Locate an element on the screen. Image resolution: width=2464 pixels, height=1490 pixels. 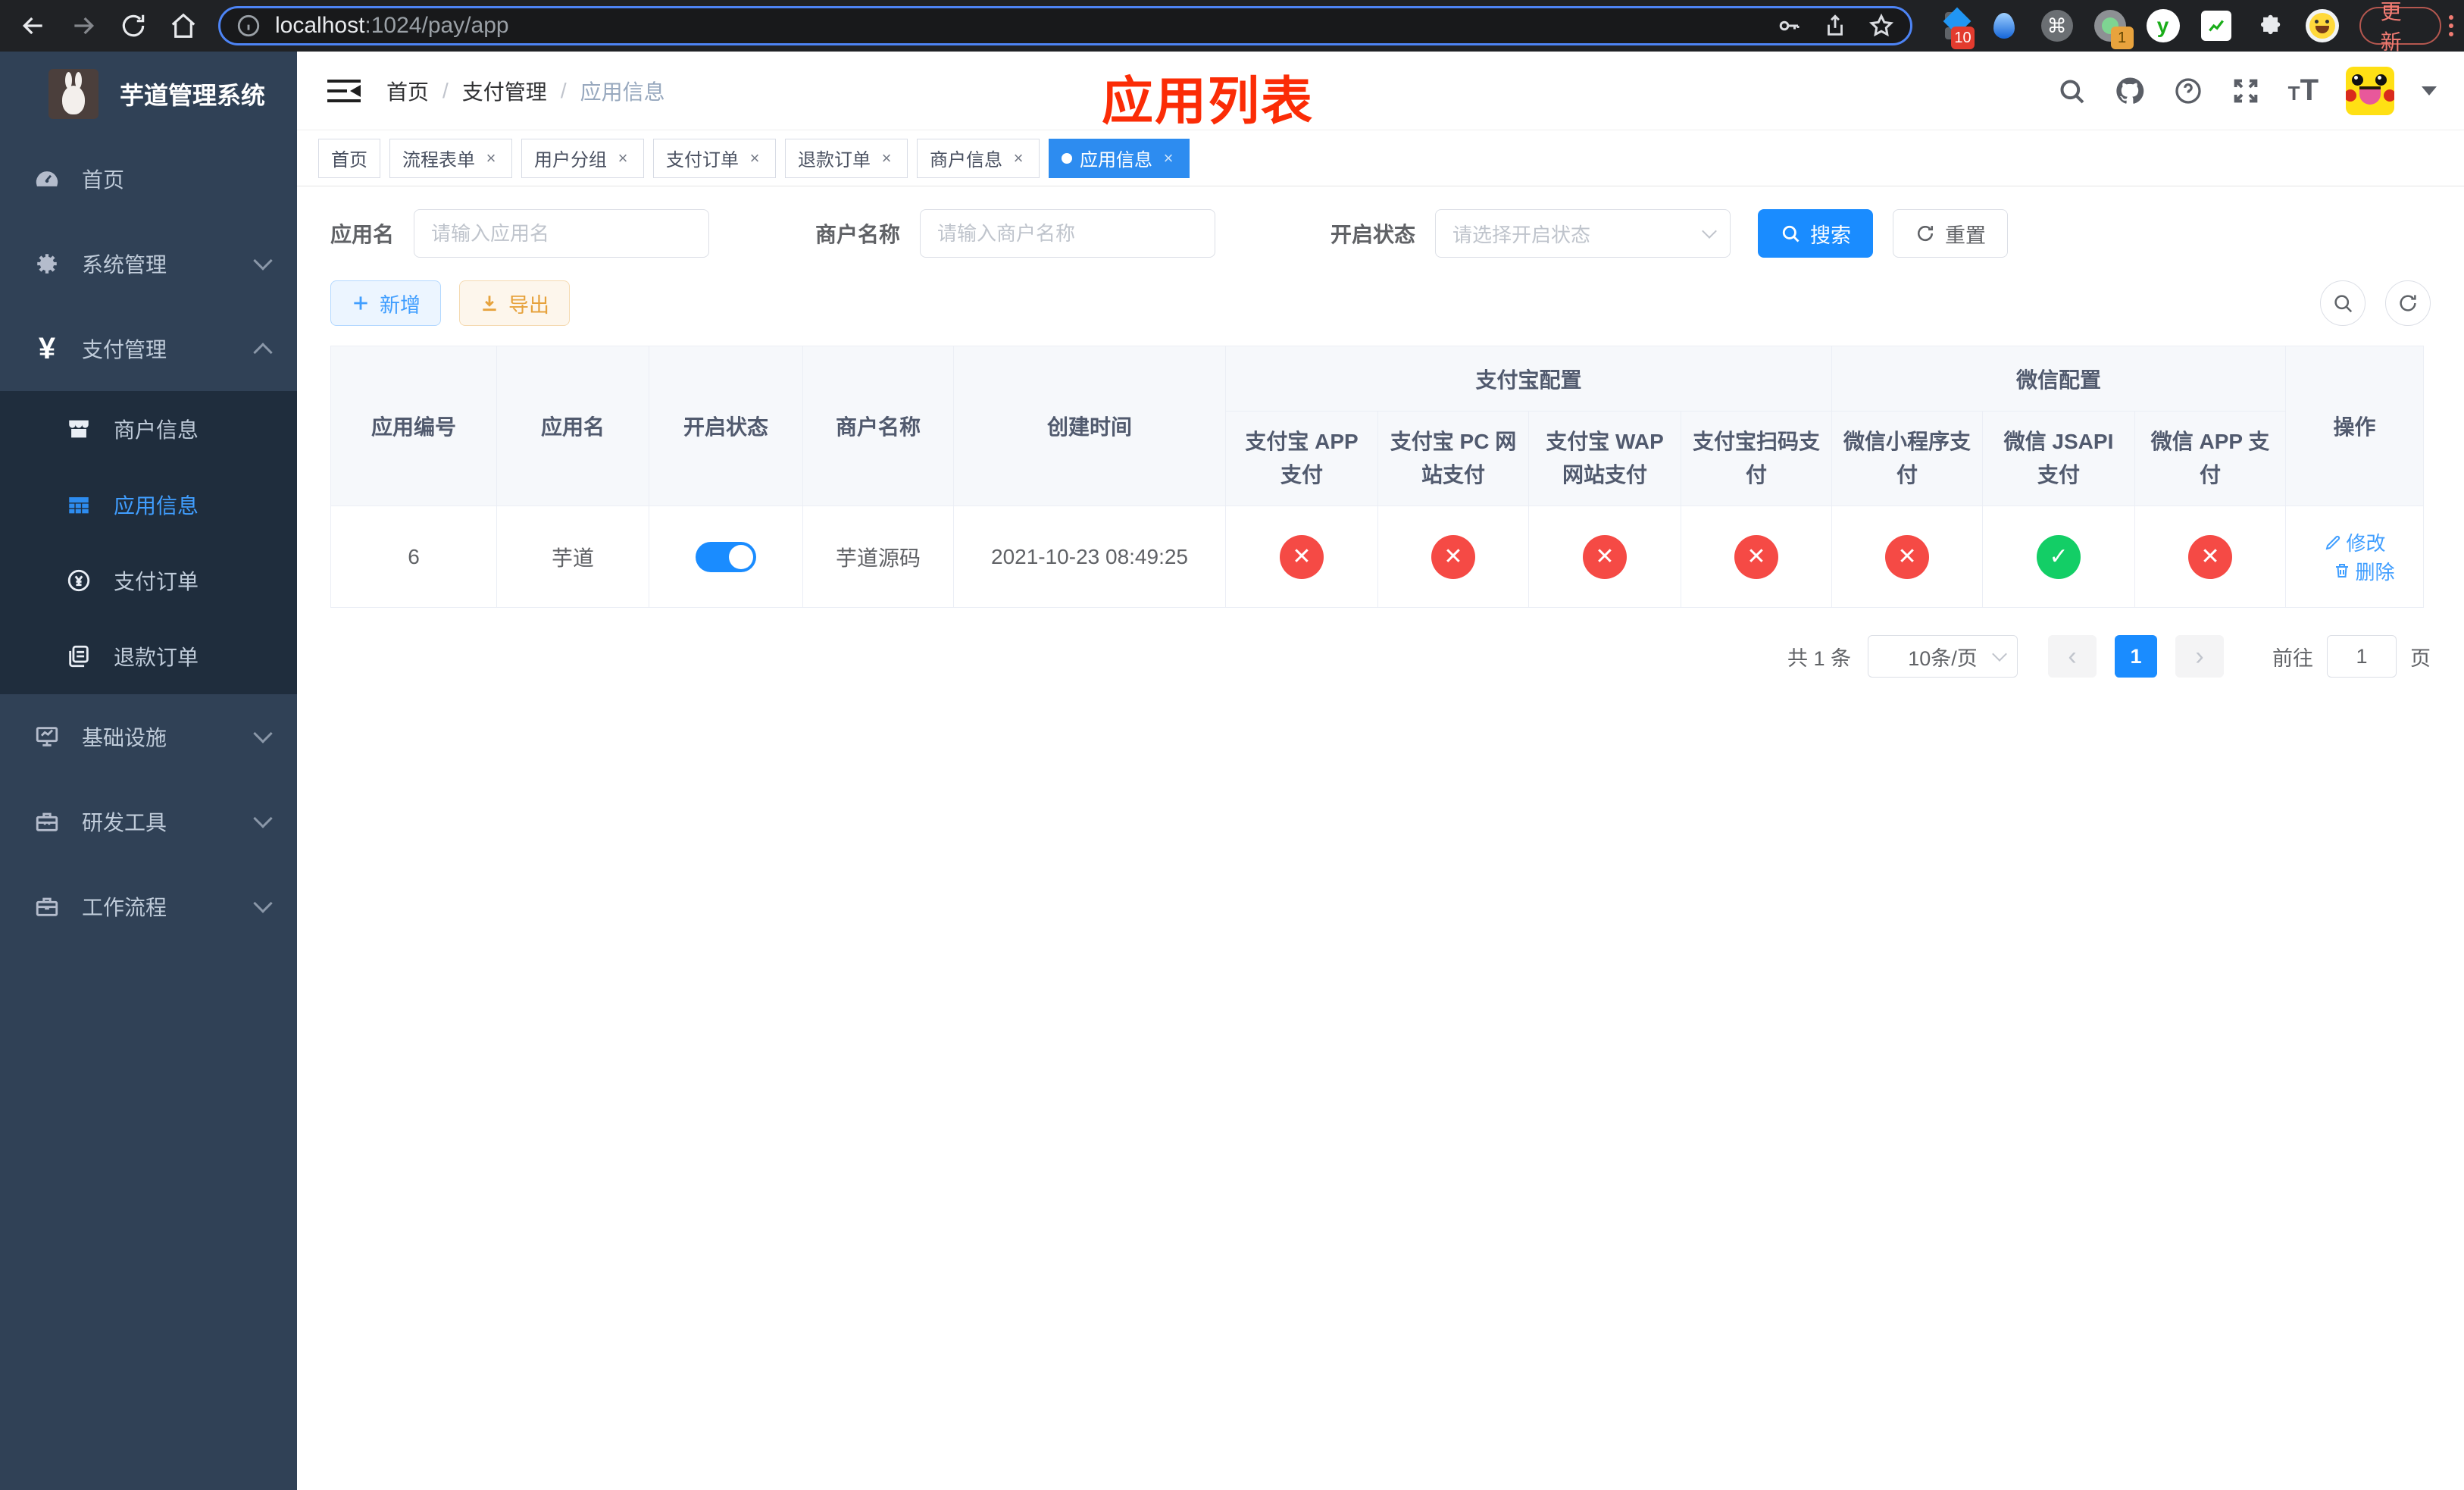
edit-pen-icon is located at coordinates (2332, 542).